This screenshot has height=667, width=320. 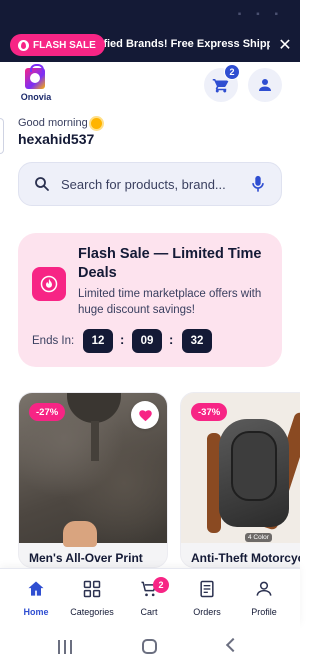 I want to click on countdown-label: Ends In:, so click(x=53, y=341).